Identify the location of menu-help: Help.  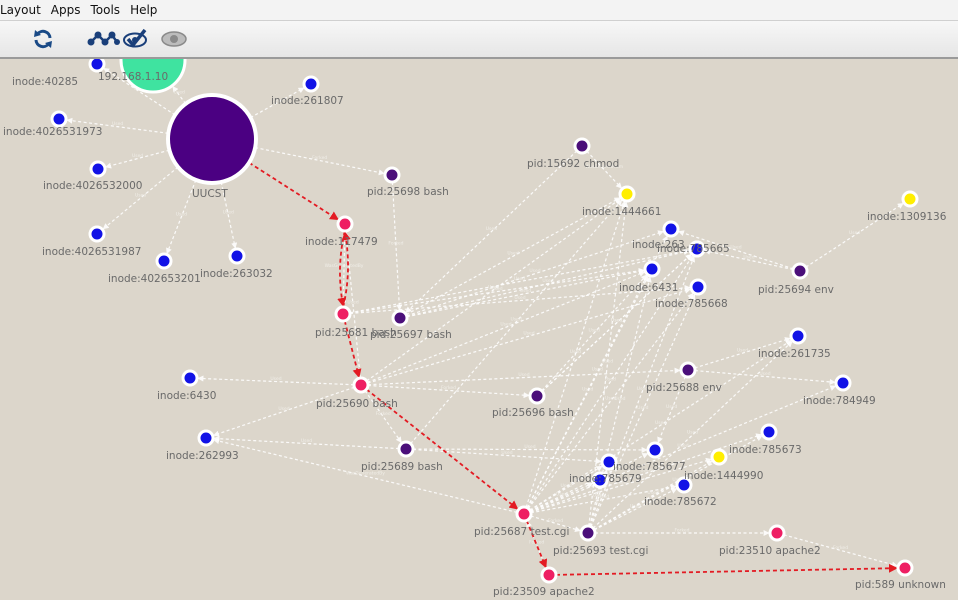
(144, 10).